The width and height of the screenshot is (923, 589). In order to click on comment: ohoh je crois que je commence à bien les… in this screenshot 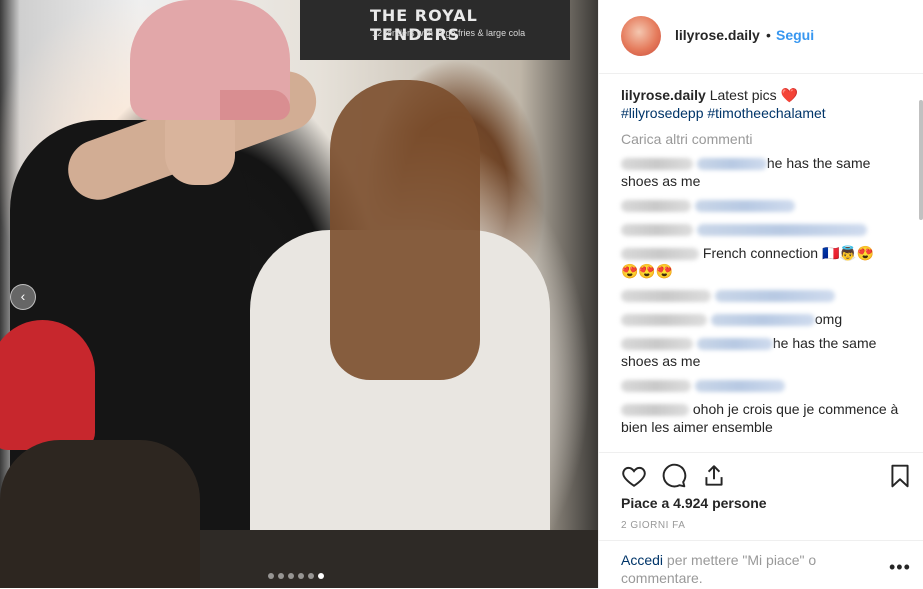, I will do `click(766, 418)`.